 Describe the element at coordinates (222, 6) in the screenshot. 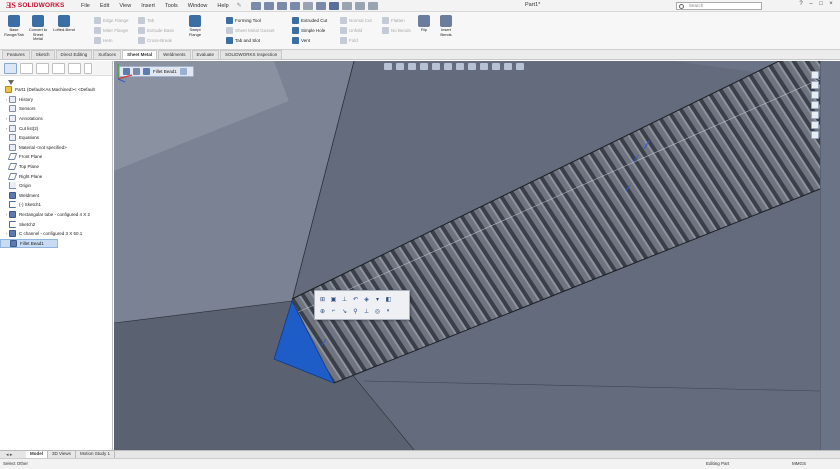

I see `menu-help: Help` at that location.